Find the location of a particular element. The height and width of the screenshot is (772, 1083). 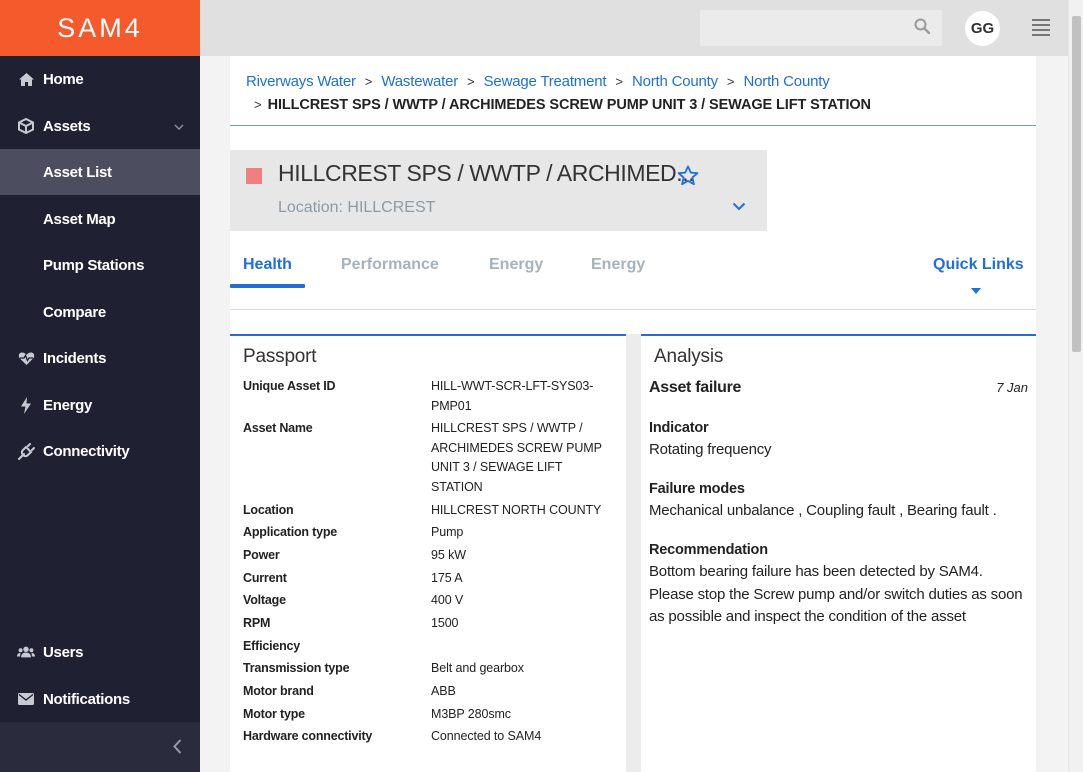

users-icon is located at coordinates (26, 652).